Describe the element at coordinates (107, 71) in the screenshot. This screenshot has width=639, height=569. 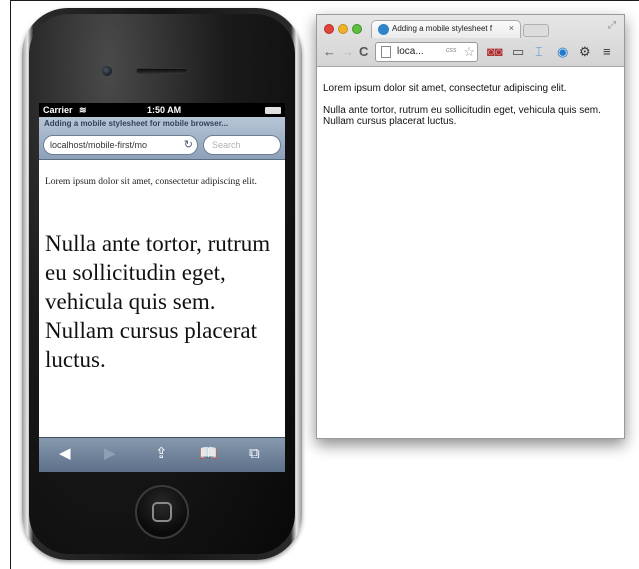
I see `camera-icon` at that location.